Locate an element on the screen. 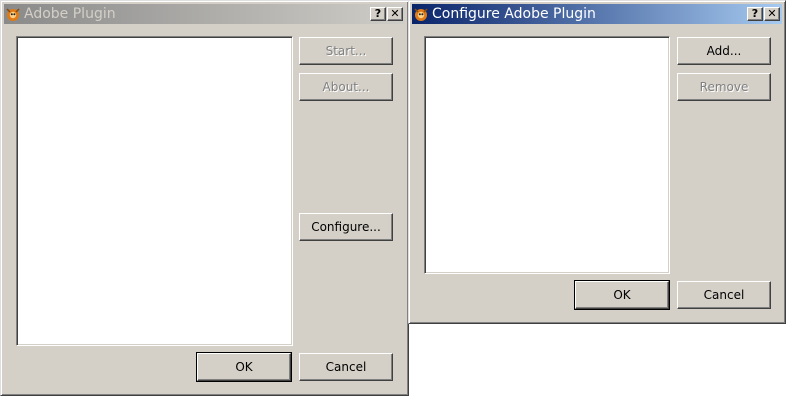 This screenshot has height=396, width=786. remove-button: Remove is located at coordinates (724, 87).